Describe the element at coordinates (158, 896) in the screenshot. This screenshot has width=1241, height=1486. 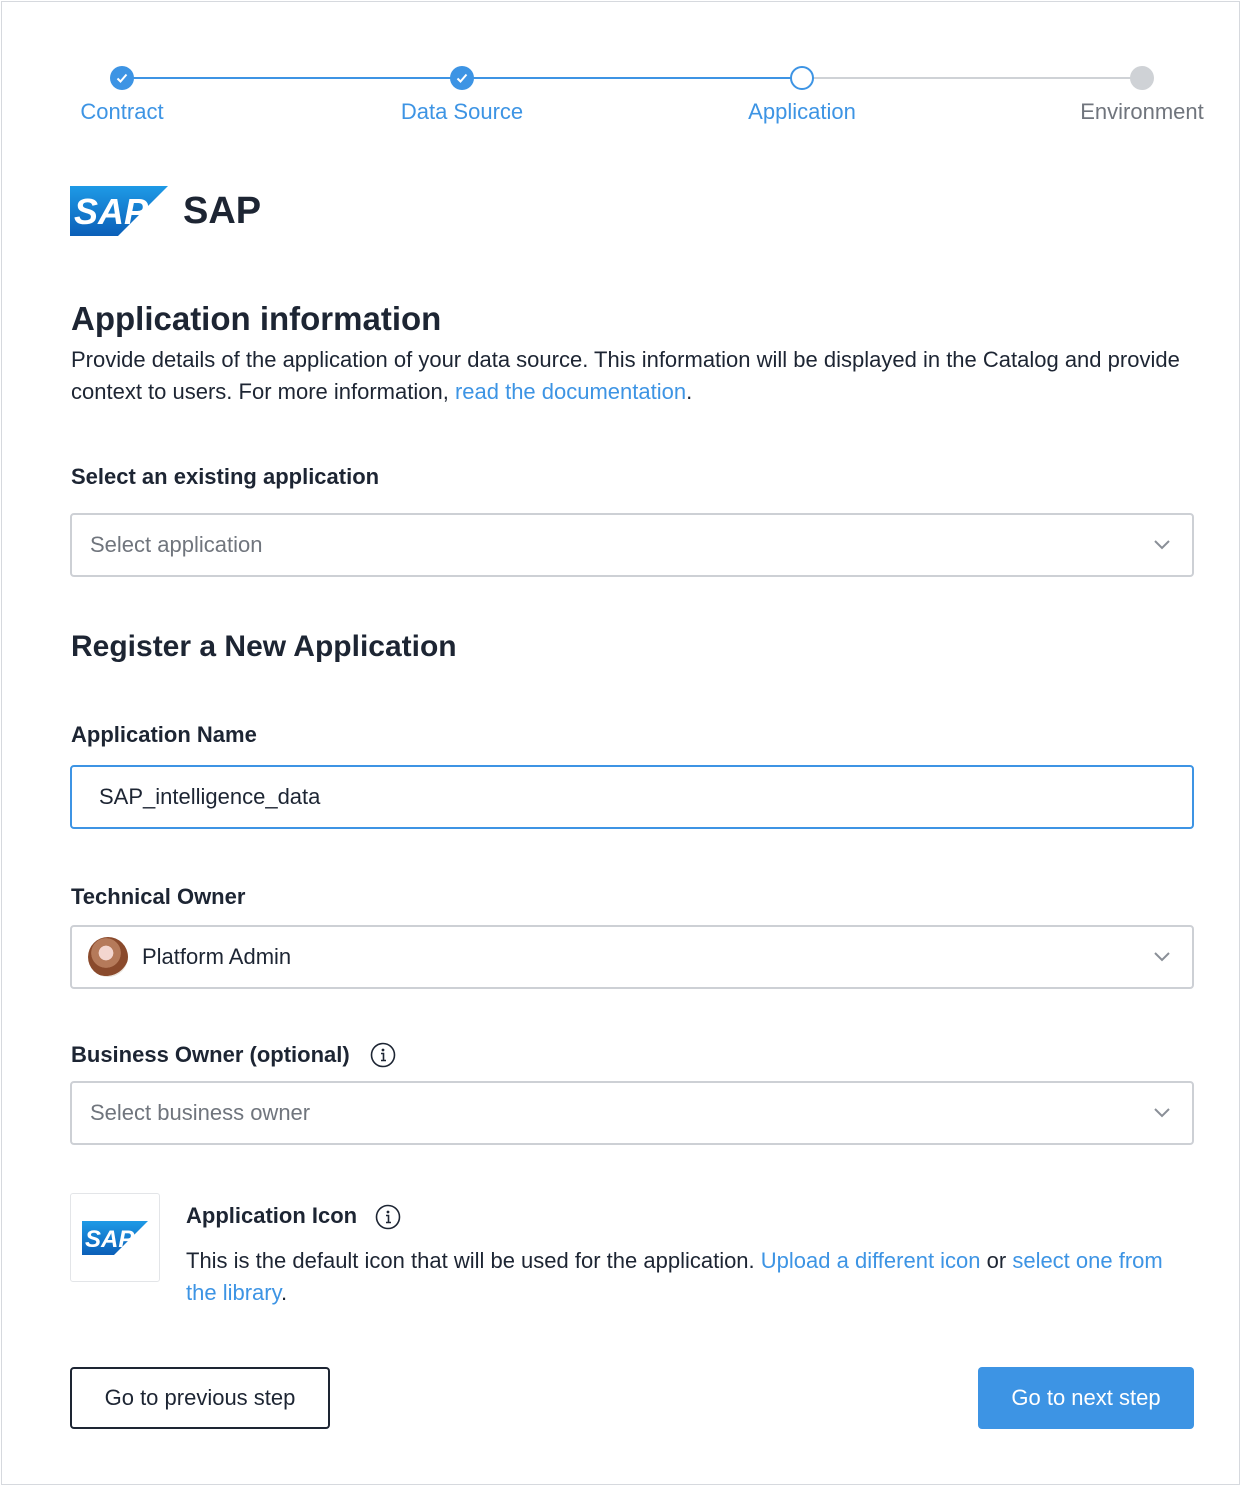
I see `technical-owner-label: Technical Owner` at that location.